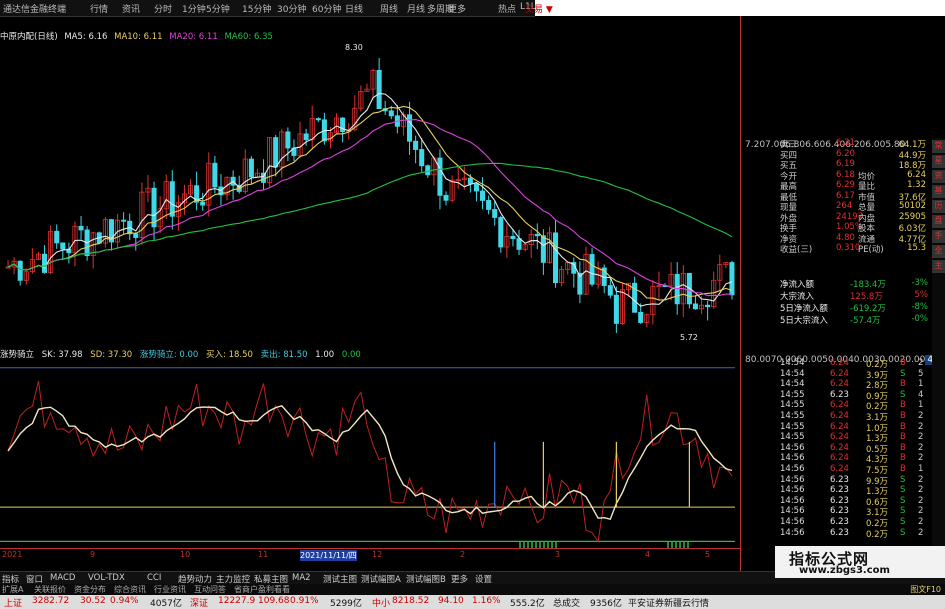  I want to click on tick-volume: 0.2万, so click(877, 534).